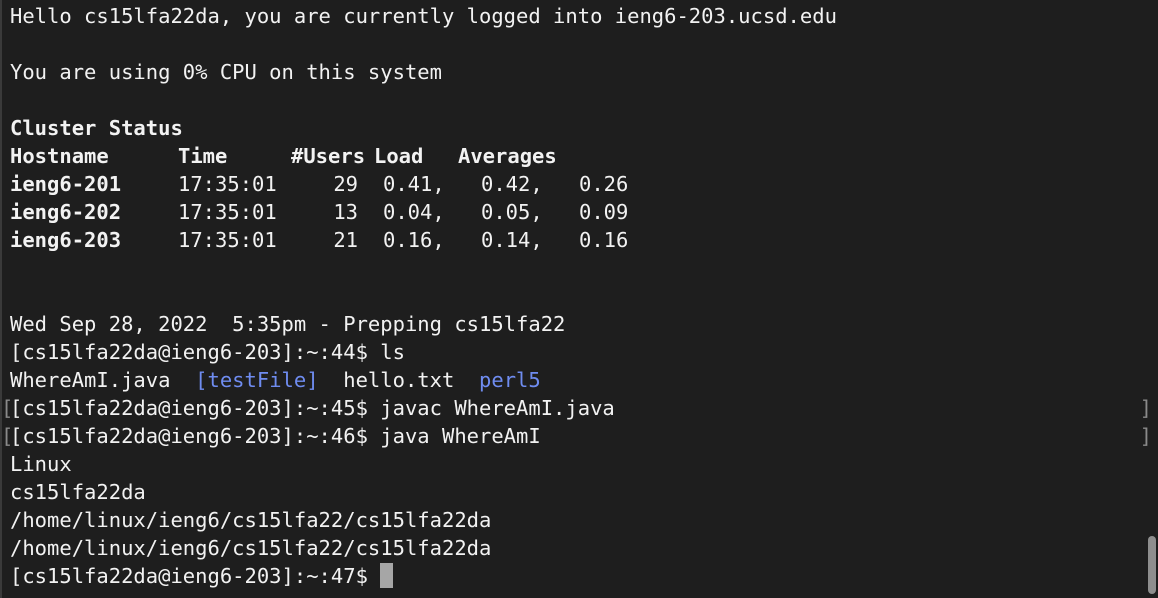  Describe the element at coordinates (572, 156) in the screenshot. I see `cluster-header-row: Hostname Time #Users Load Averages` at that location.